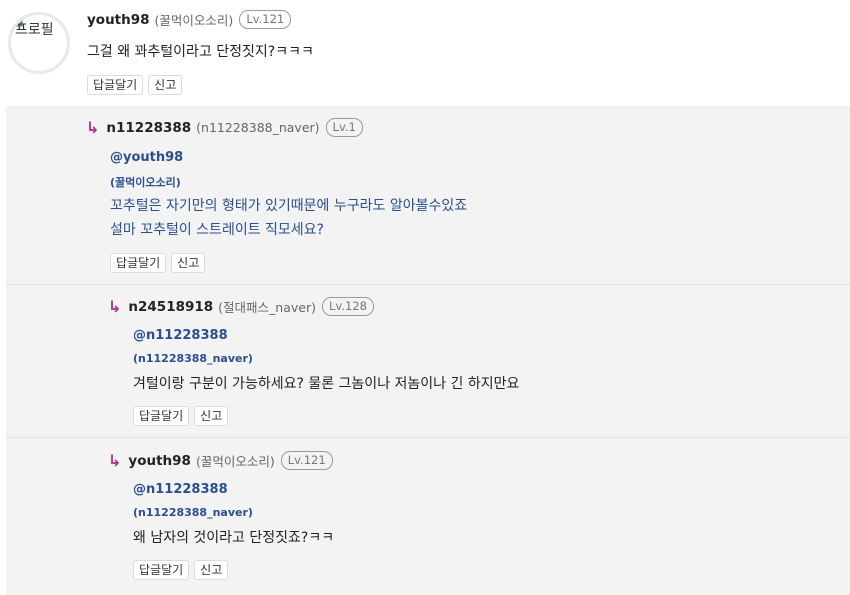  Describe the element at coordinates (145, 182) in the screenshot. I see `mention-id: (꿀먹이오소리)` at that location.